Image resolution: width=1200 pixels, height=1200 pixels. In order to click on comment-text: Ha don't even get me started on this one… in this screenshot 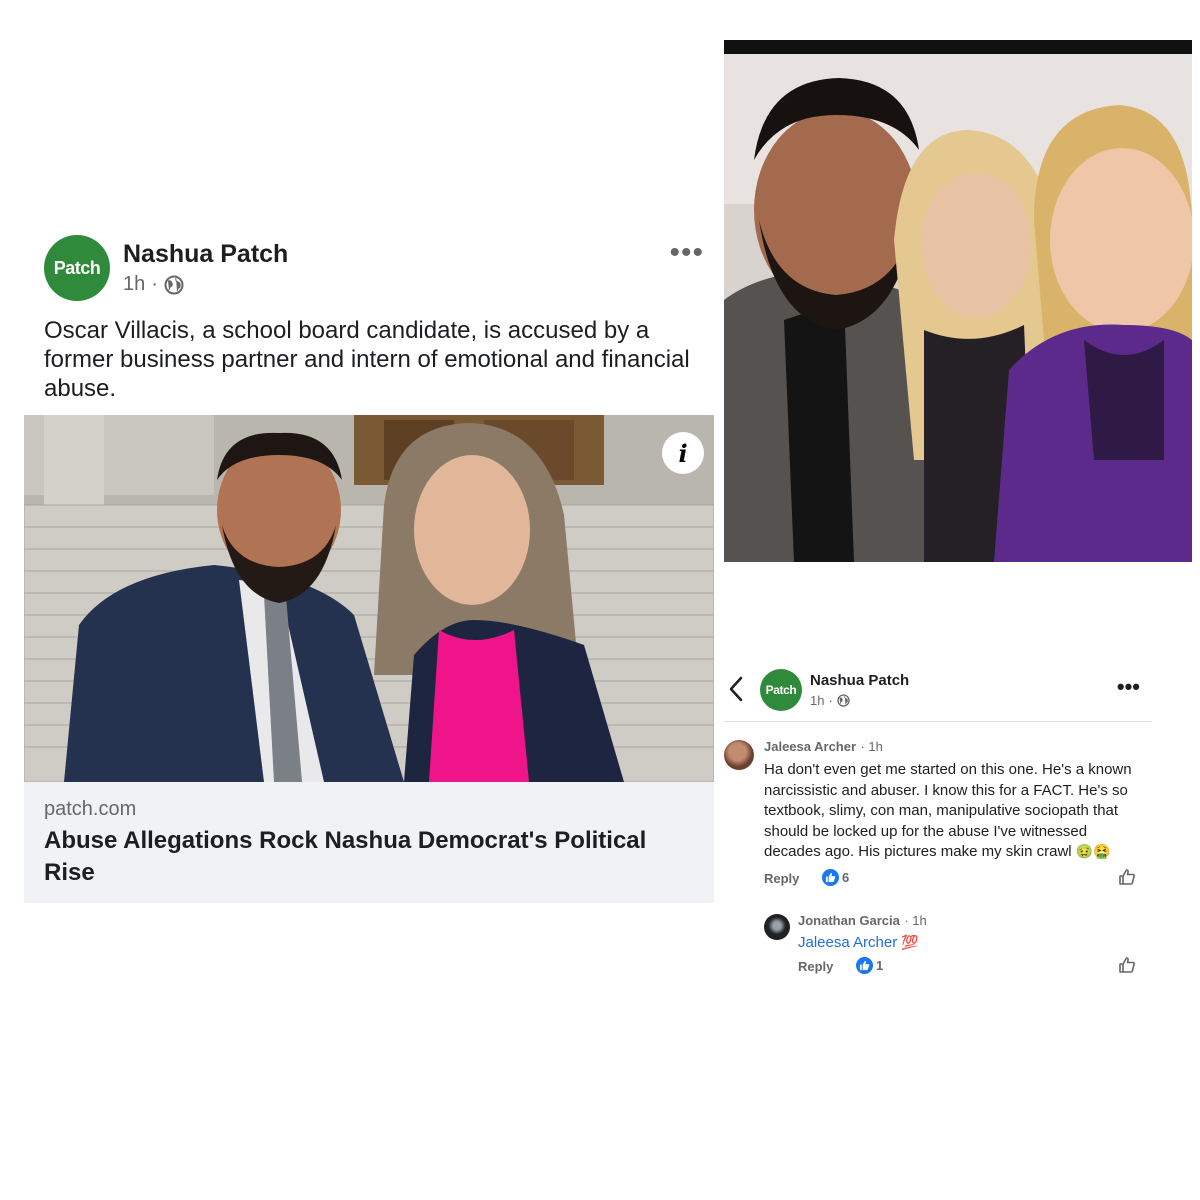, I will do `click(951, 811)`.